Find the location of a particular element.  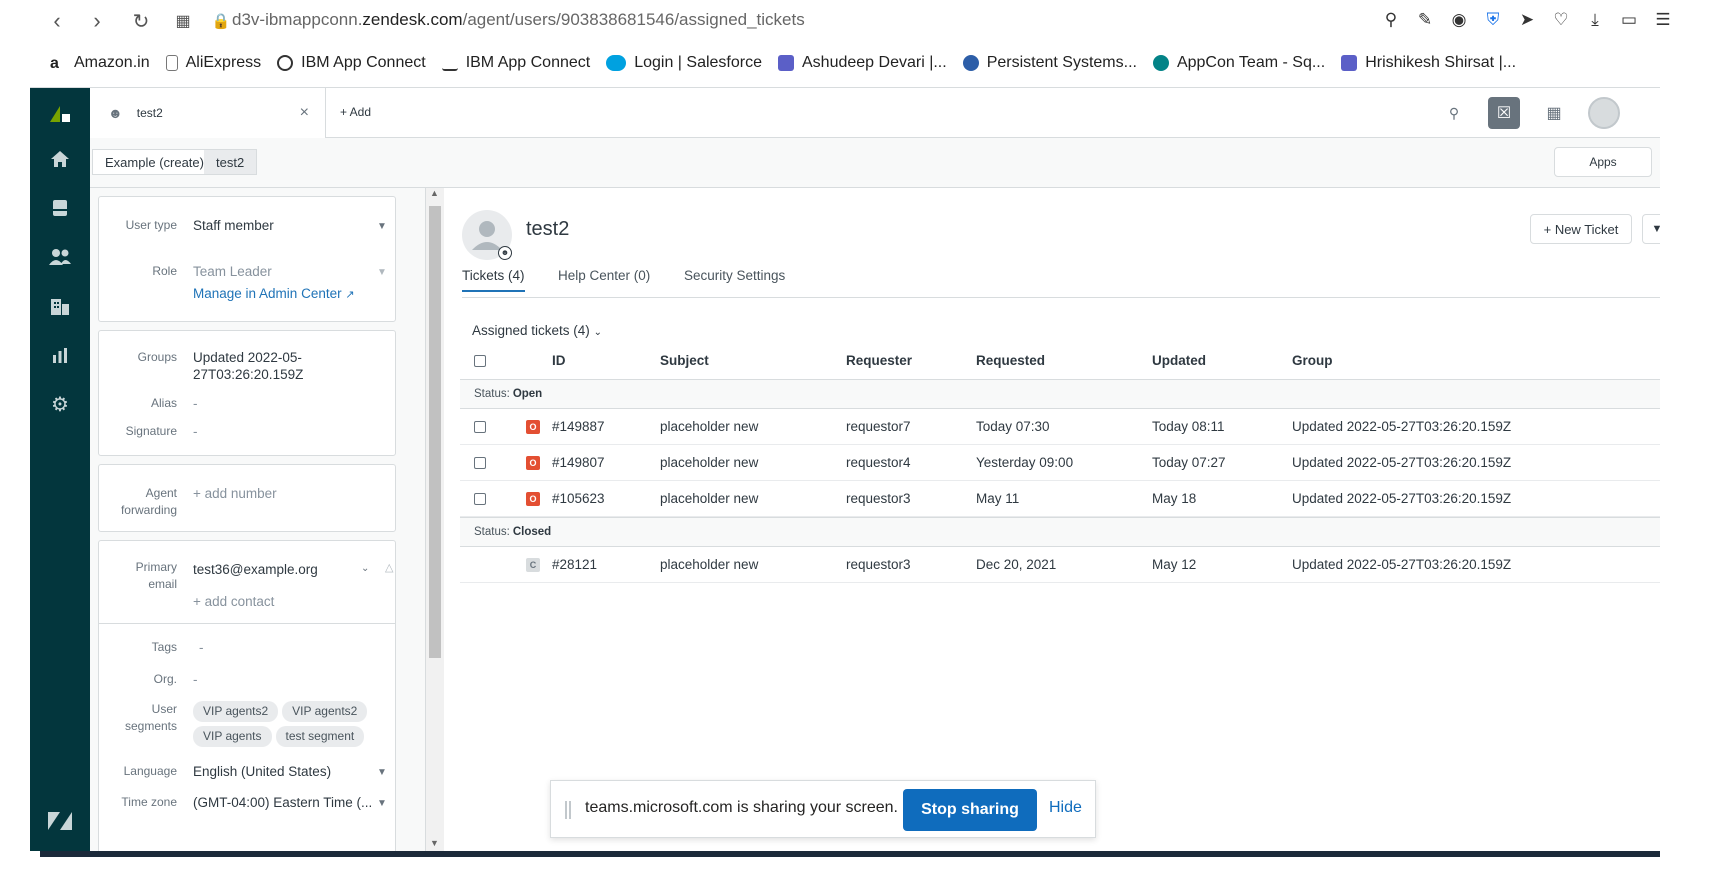

tab-tickets: Tickets (4) is located at coordinates (493, 280).